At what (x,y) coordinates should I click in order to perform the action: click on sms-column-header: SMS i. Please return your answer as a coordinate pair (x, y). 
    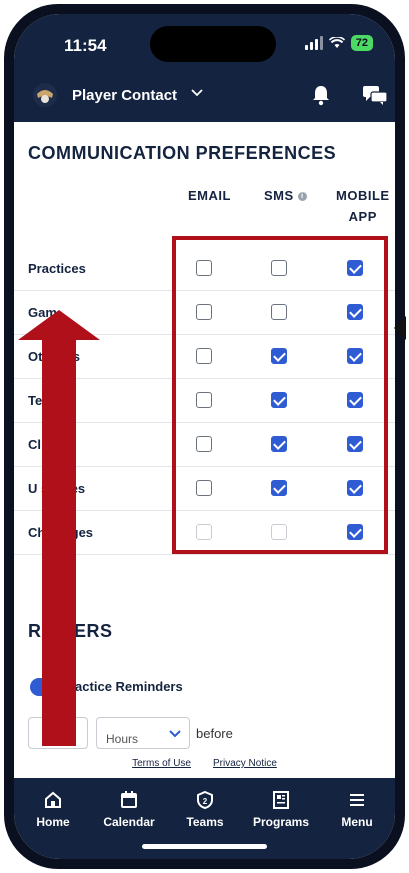
    Looking at the image, I should click on (285, 195).